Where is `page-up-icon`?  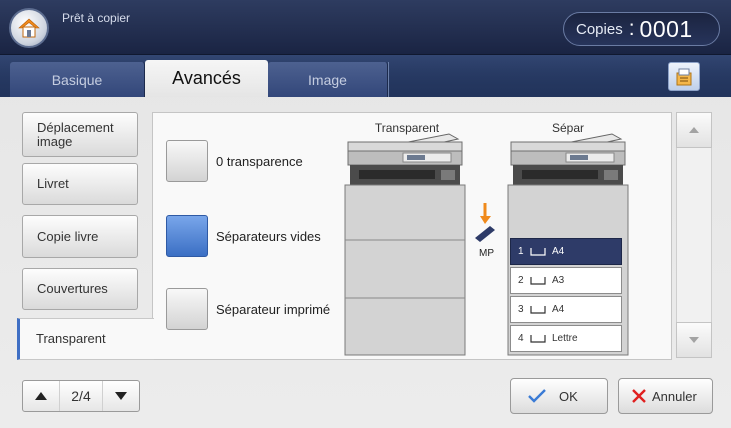
page-up-icon is located at coordinates (41, 396).